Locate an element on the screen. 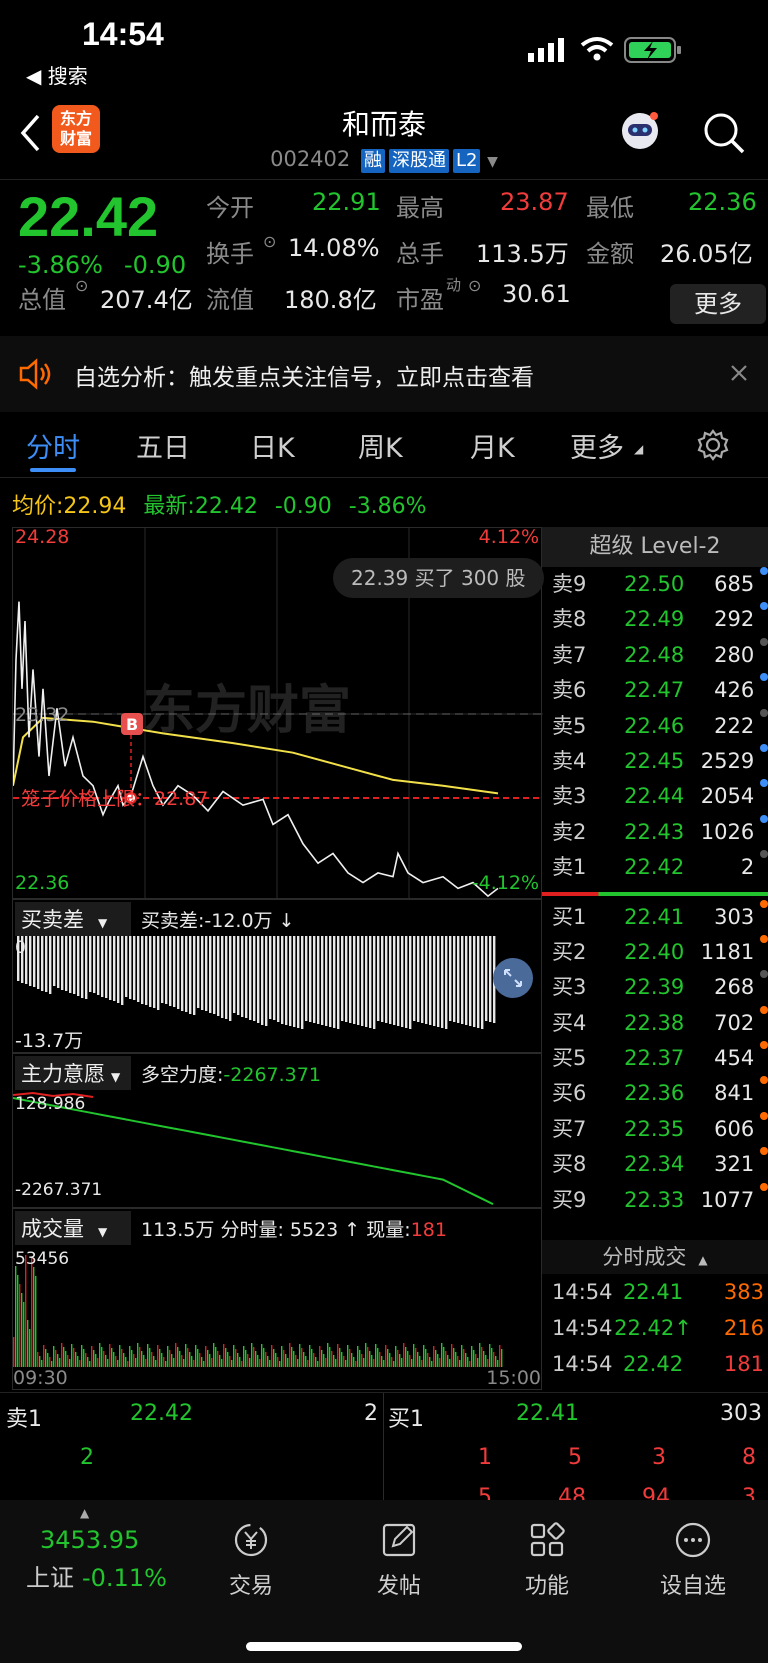 Image resolution: width=768 pixels, height=1663 pixels. bid-price: 22.38 is located at coordinates (654, 1022).